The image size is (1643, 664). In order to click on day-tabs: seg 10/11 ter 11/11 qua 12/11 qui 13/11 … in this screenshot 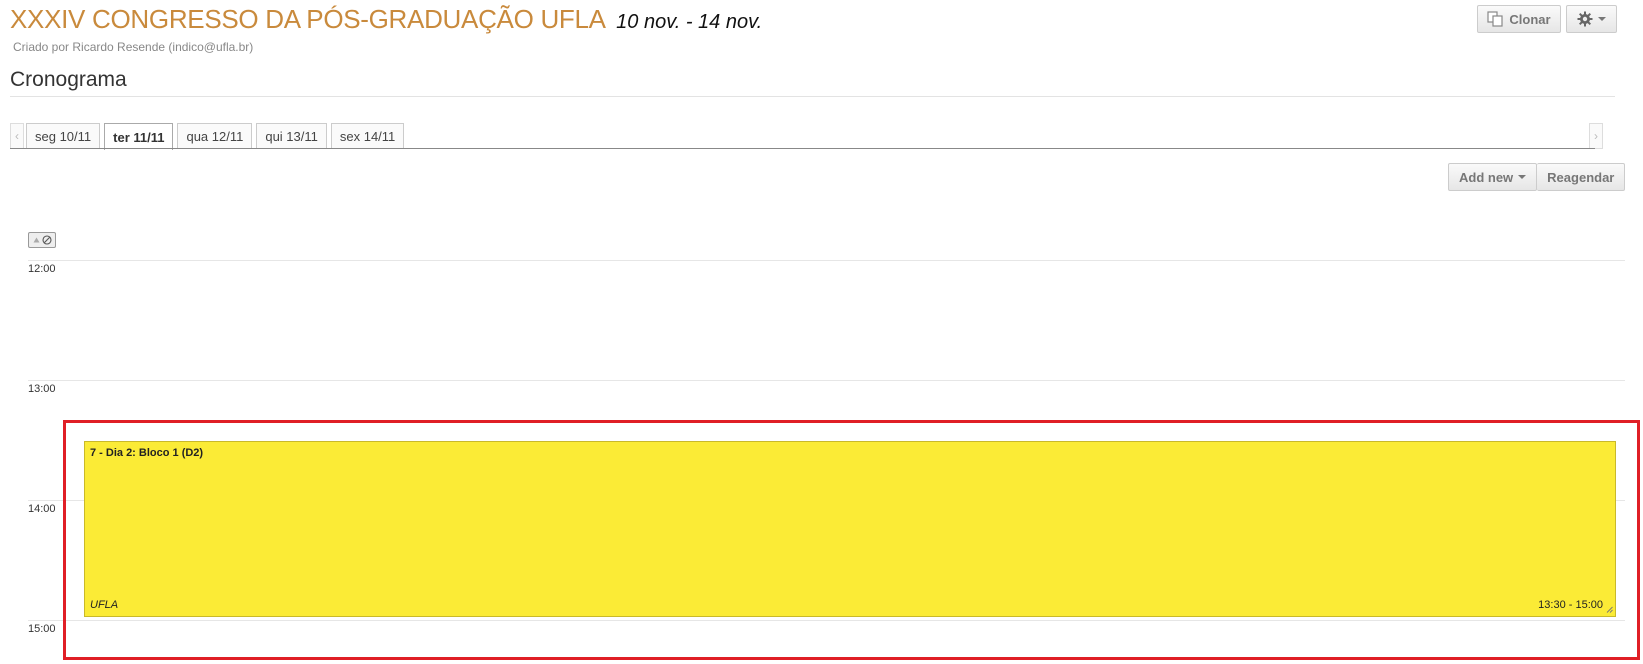, I will do `click(215, 136)`.